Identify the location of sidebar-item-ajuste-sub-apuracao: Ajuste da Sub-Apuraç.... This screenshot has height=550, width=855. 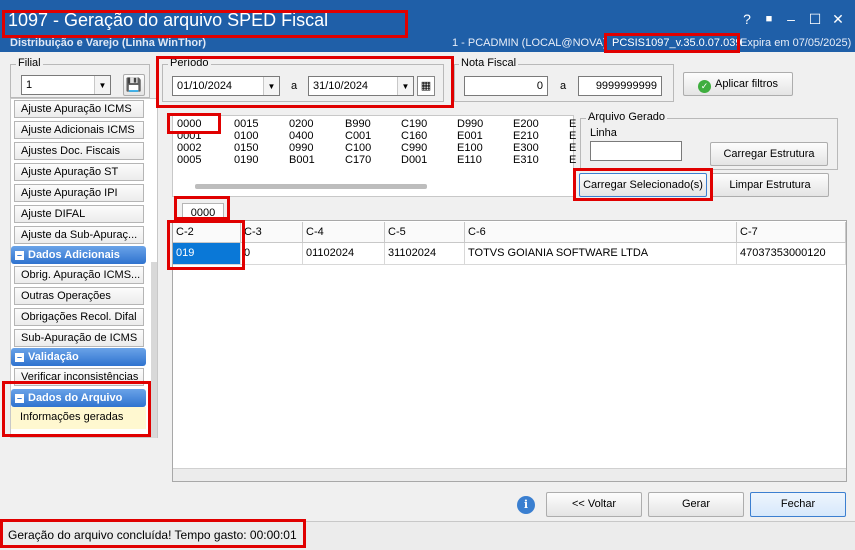
(79, 235).